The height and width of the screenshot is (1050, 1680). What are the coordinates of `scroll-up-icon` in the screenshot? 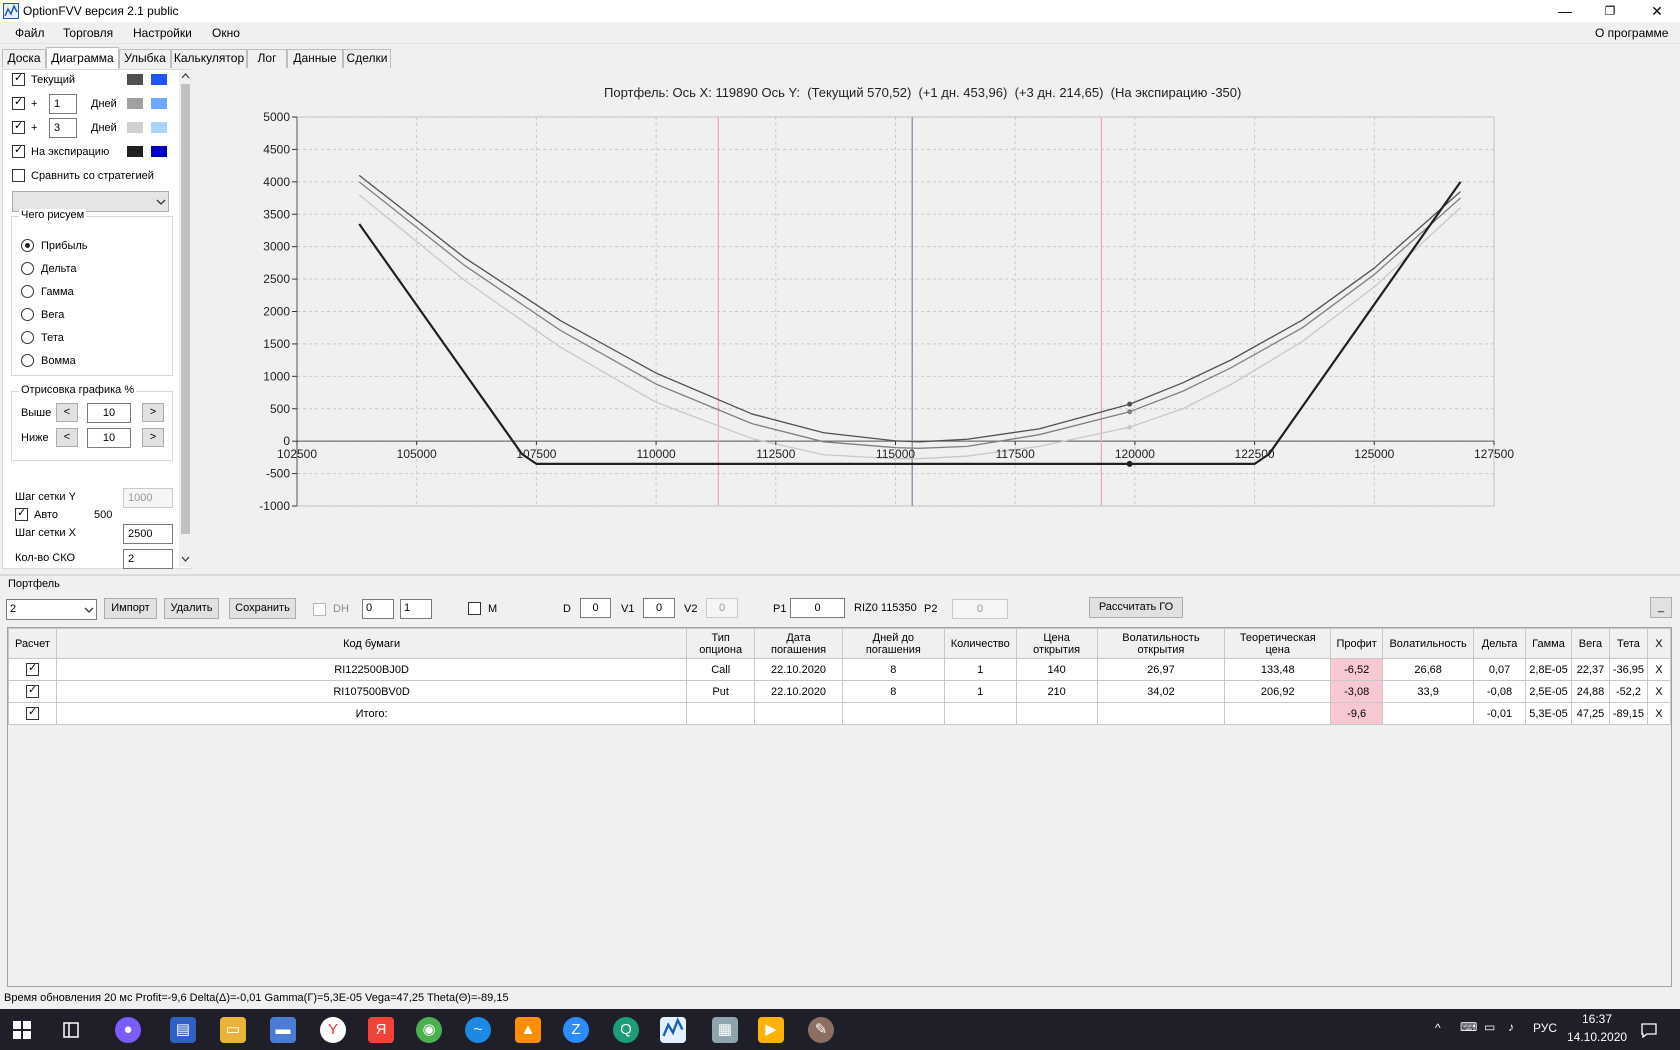 It's located at (185, 76).